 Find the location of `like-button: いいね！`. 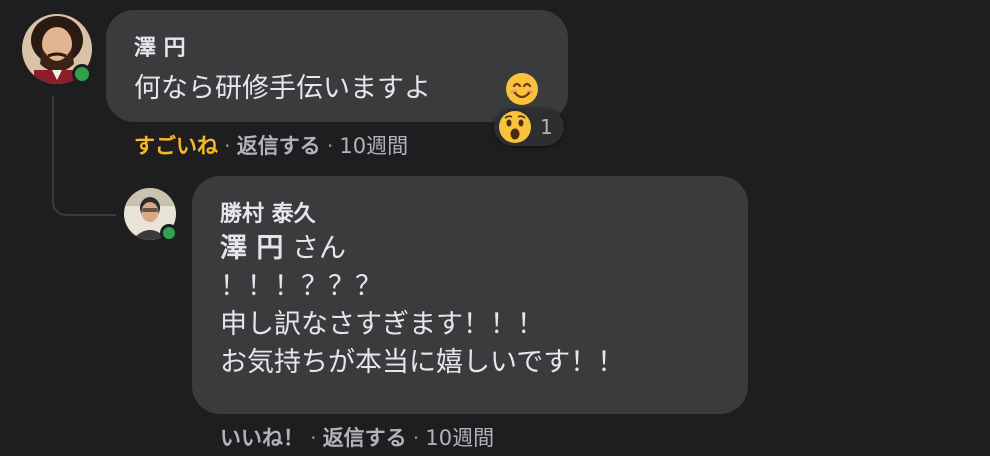

like-button: いいね！ is located at coordinates (262, 438).